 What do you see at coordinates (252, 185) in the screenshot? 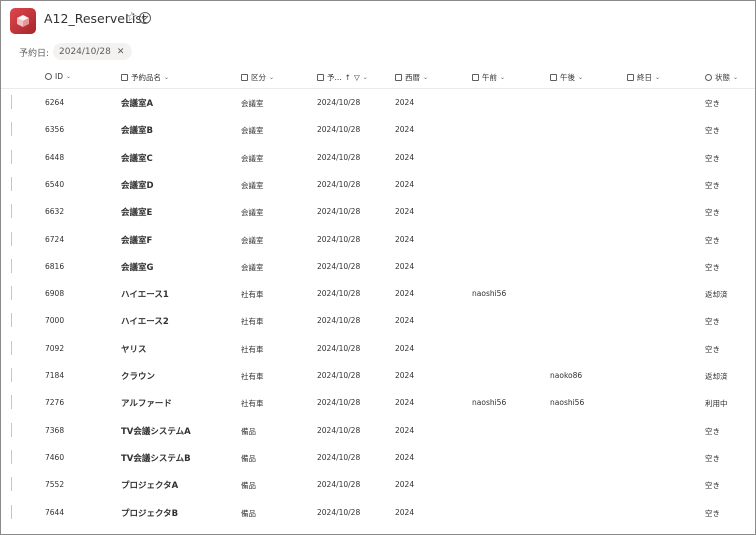
I see `cell-category: 会議室` at bounding box center [252, 185].